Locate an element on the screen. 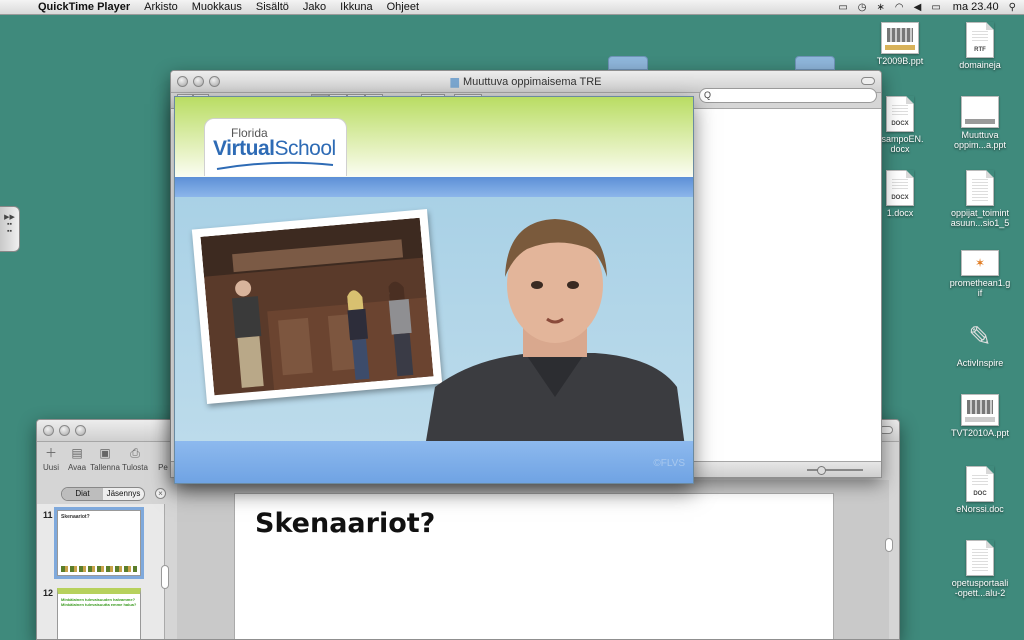 This screenshot has width=1024, height=640. toolbar-toggle-button is located at coordinates (868, 81).